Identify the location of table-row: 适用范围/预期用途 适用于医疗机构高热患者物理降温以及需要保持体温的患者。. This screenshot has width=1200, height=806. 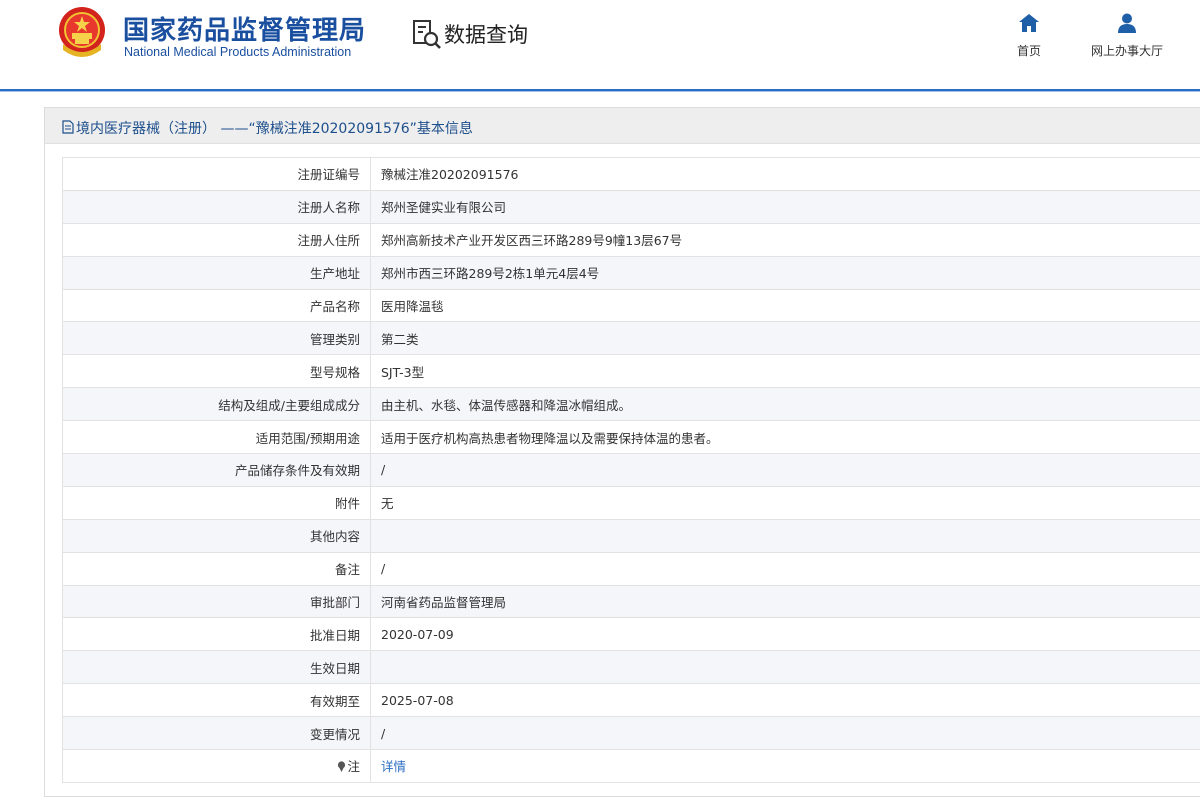
(631, 437).